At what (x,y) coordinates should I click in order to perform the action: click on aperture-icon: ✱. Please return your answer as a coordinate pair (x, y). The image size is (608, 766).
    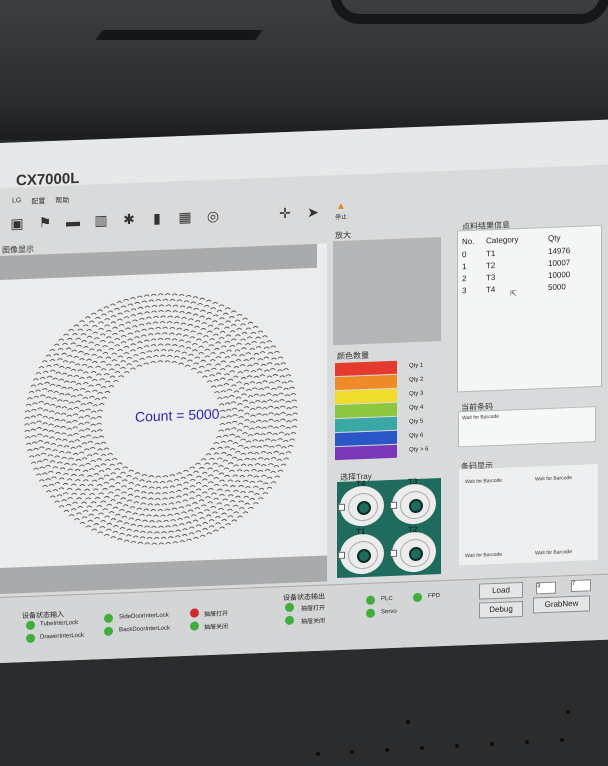
    Looking at the image, I should click on (129, 219).